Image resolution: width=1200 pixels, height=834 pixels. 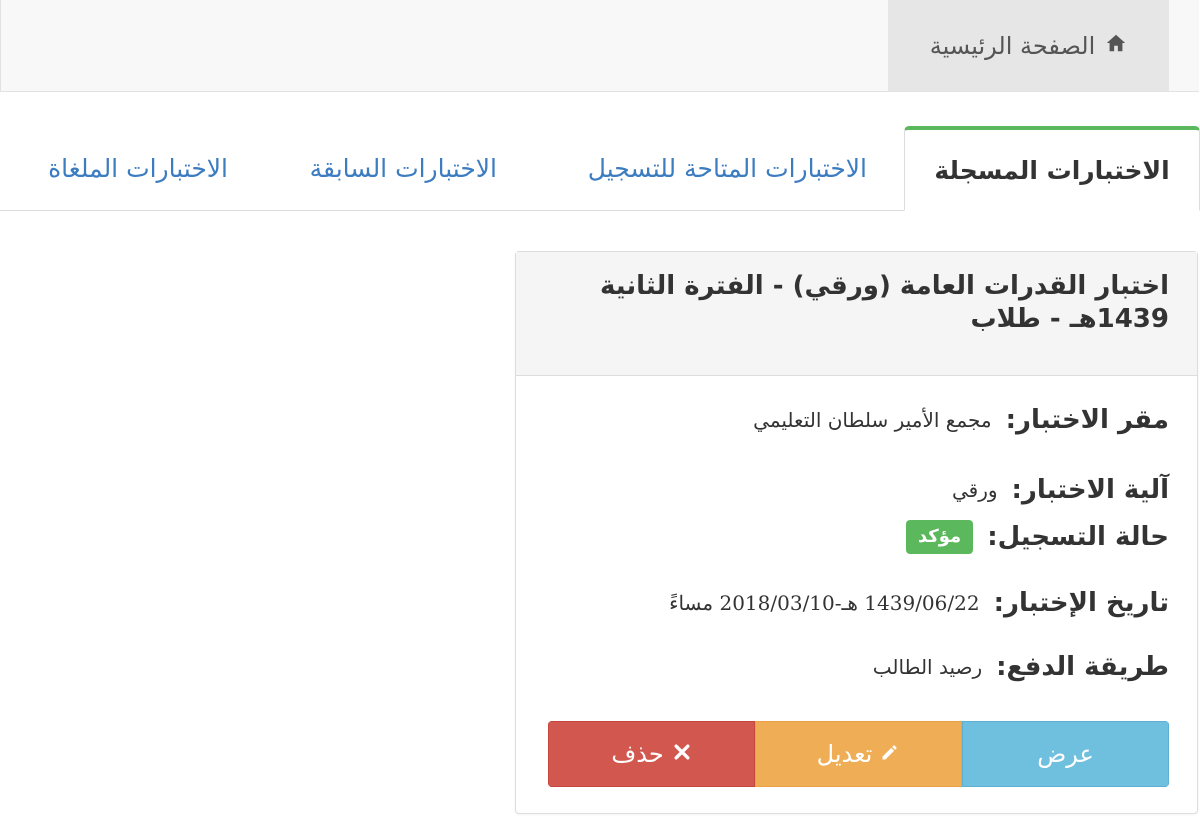 I want to click on home-label: الصفحة الرئيسية, so click(x=1012, y=45).